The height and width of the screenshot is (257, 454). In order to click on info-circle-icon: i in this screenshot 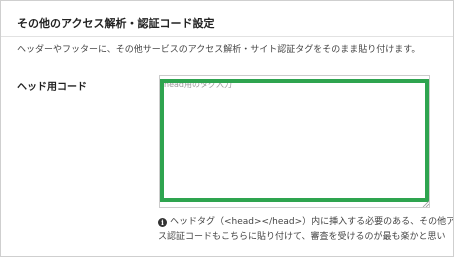, I will do `click(162, 222)`.